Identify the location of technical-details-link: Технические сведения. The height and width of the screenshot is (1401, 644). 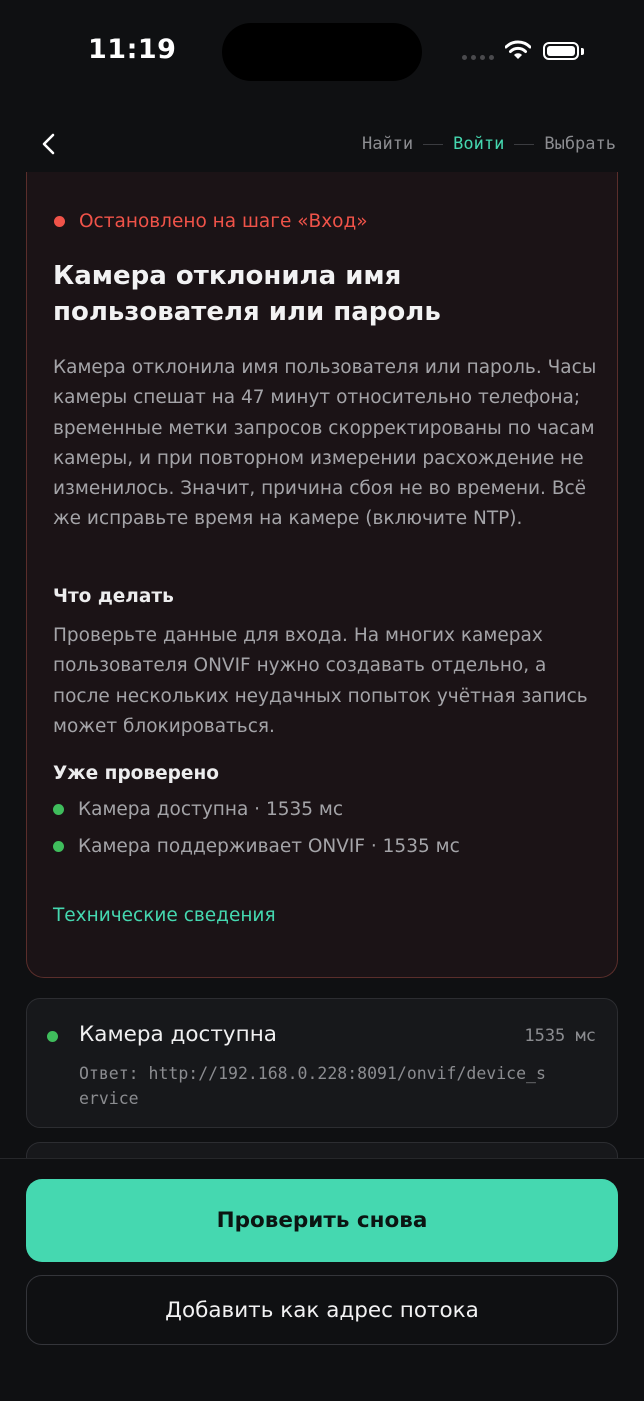
(164, 915).